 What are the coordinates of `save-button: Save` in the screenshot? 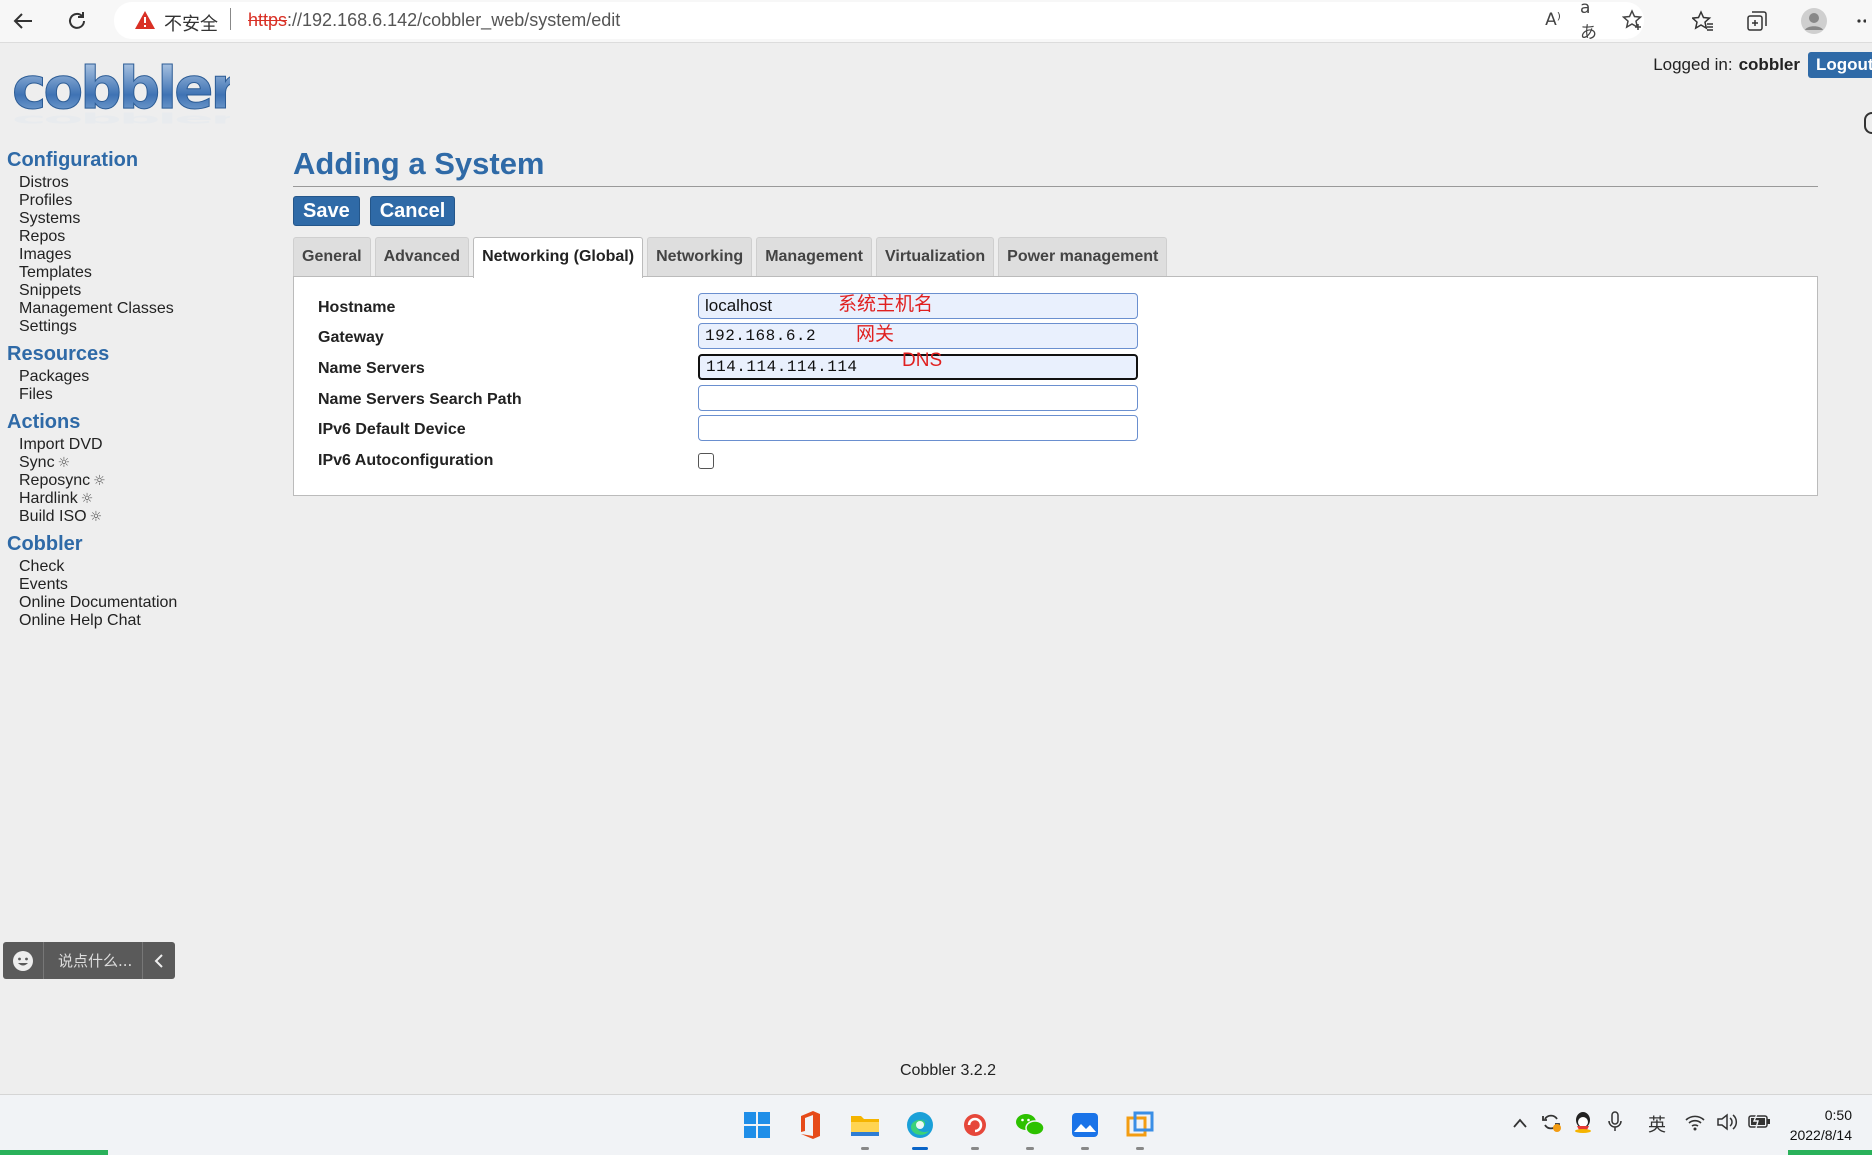 It's located at (326, 211).